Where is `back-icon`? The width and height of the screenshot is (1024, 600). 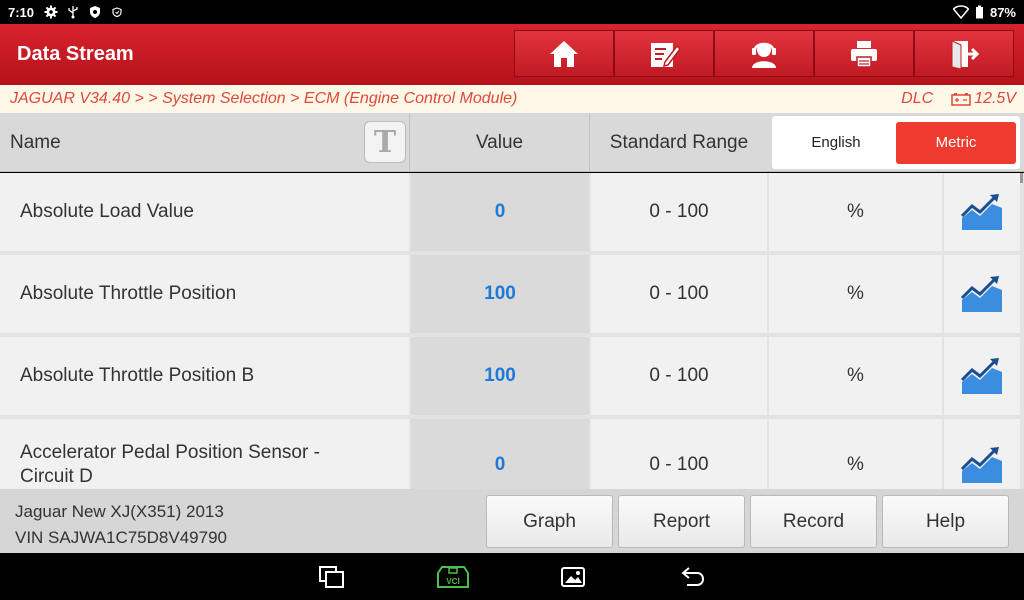
back-icon is located at coordinates (693, 576).